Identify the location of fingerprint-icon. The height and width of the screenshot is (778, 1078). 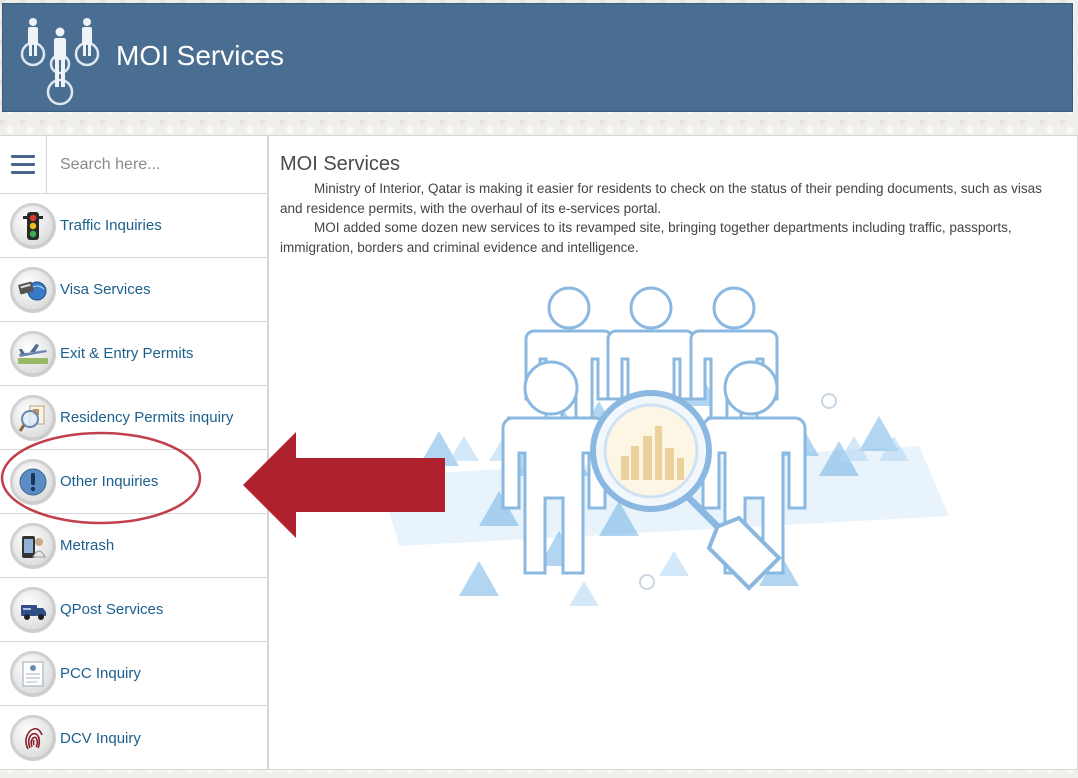
(33, 738).